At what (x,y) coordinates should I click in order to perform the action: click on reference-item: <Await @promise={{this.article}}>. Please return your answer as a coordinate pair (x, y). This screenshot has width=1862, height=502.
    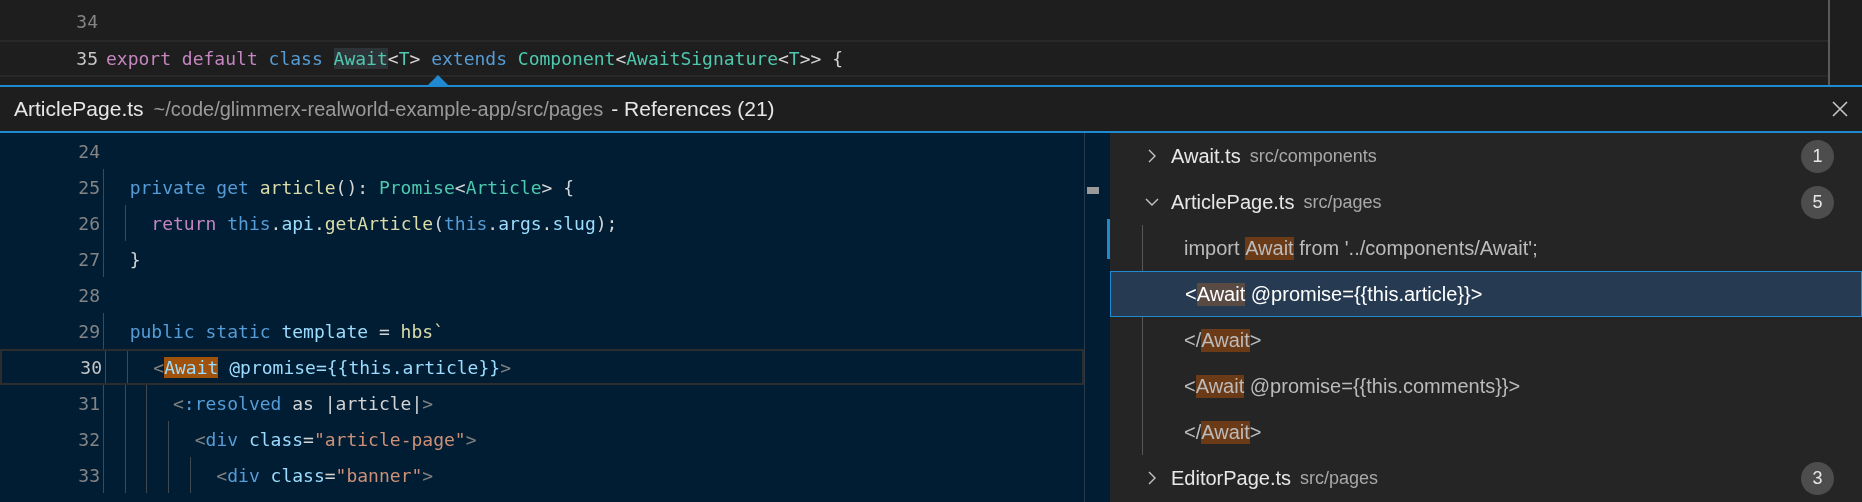
    Looking at the image, I should click on (1486, 294).